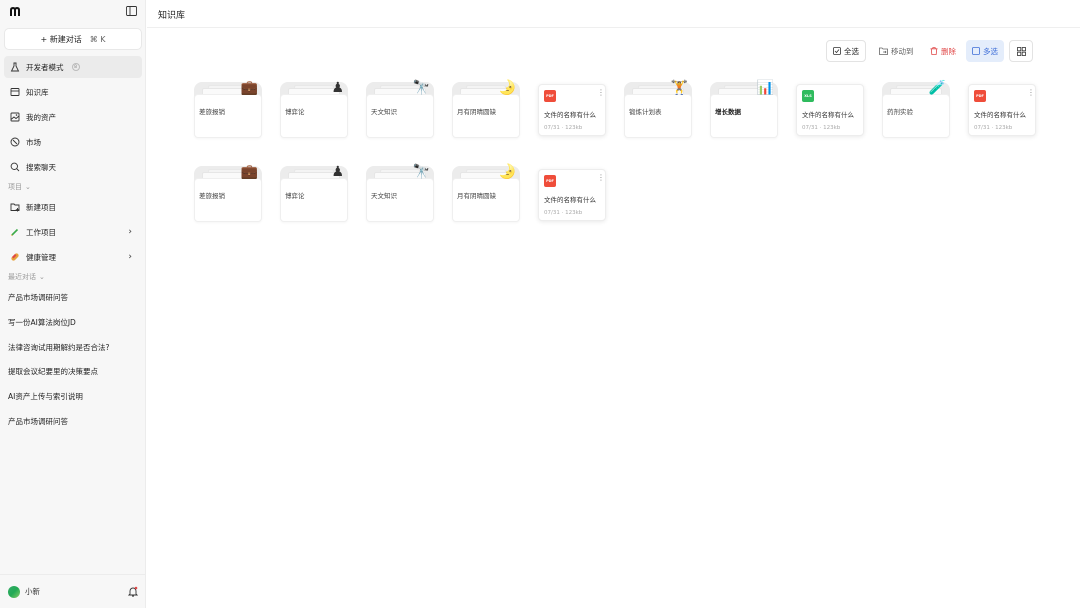  What do you see at coordinates (22, 277) in the screenshot?
I see `section-label-text: 最近对话` at bounding box center [22, 277].